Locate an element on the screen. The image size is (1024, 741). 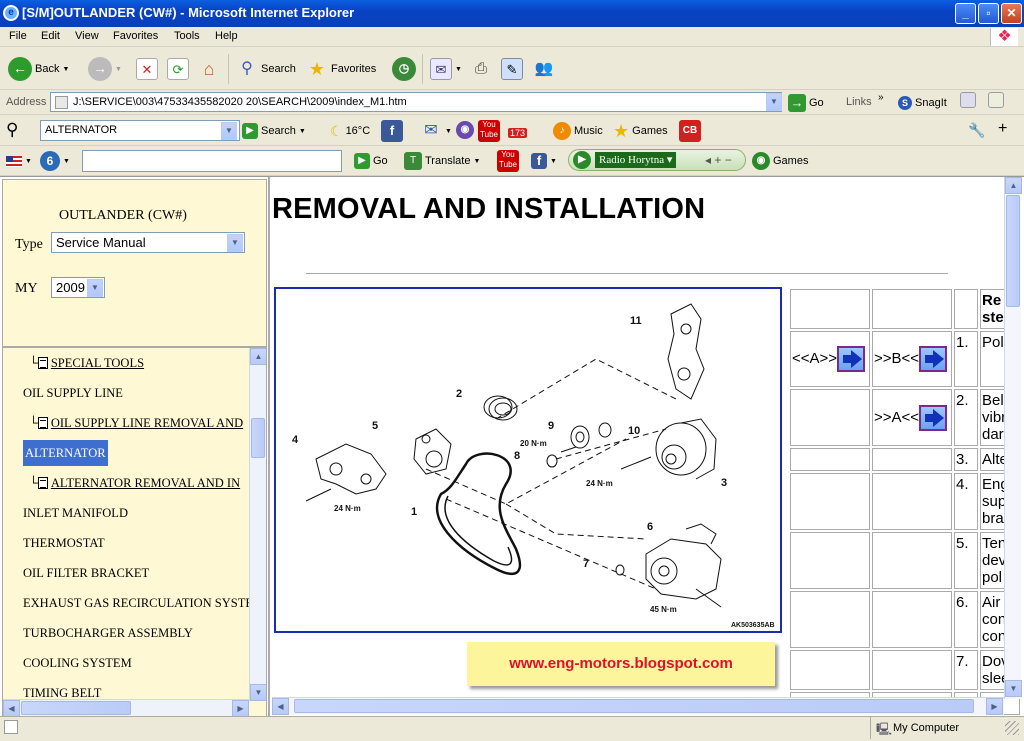
radio-station-select: Radio Horytna ▾ is located at coordinates (636, 160).